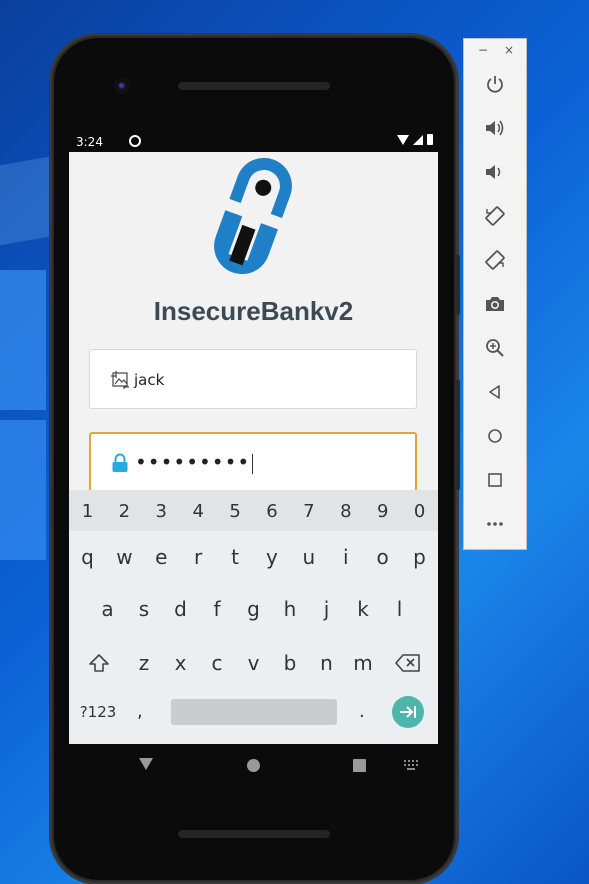 The height and width of the screenshot is (884, 589). What do you see at coordinates (345, 557) in the screenshot?
I see `key-i: i` at bounding box center [345, 557].